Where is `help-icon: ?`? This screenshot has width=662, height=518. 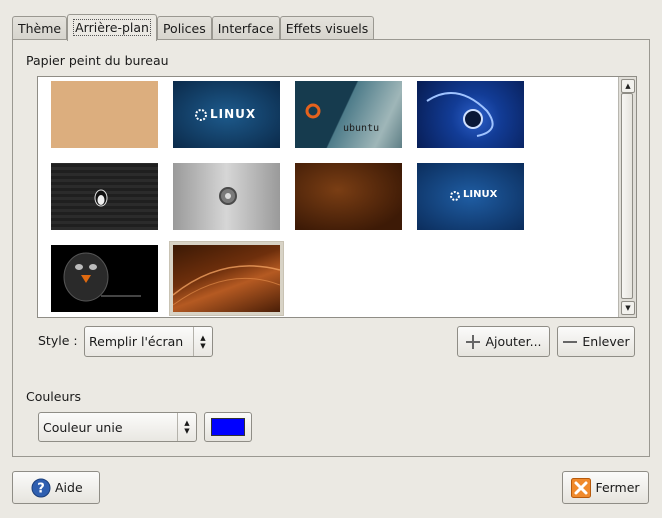 help-icon: ? is located at coordinates (41, 487).